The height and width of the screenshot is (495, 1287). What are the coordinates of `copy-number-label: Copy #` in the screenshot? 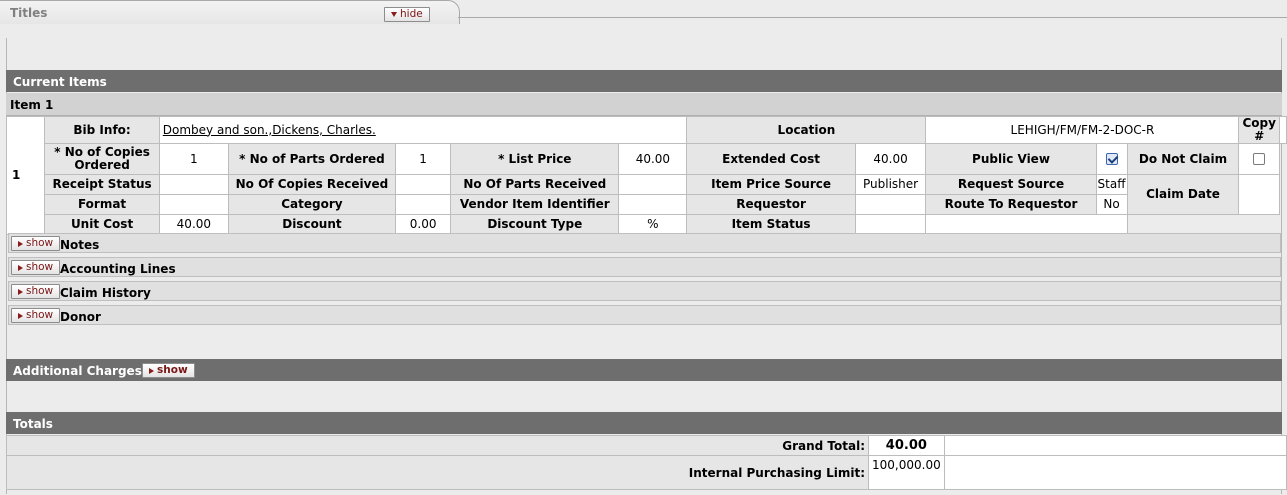 It's located at (1259, 130).